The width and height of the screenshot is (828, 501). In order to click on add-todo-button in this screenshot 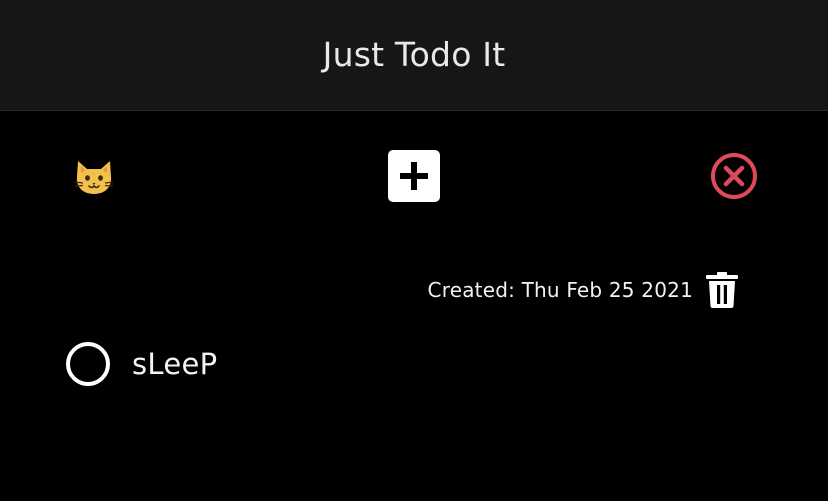, I will do `click(414, 176)`.